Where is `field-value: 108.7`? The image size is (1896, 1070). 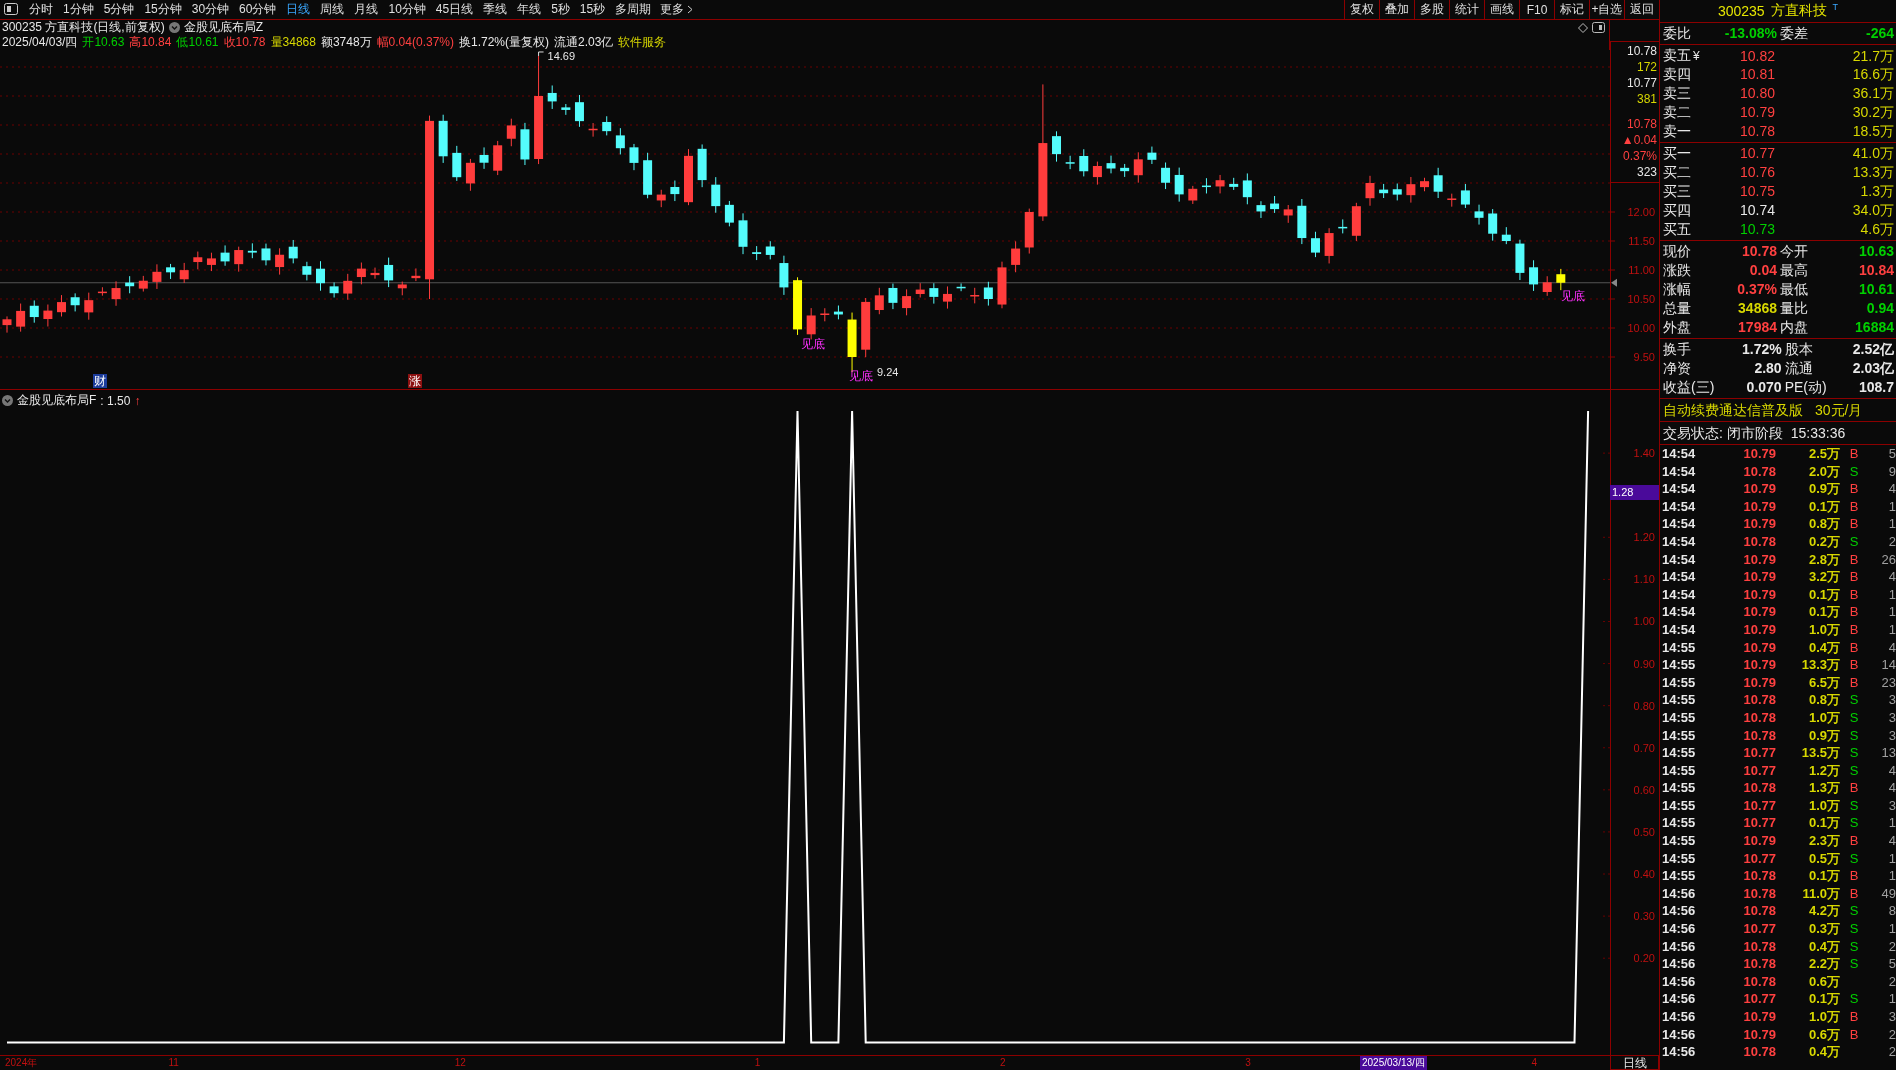
field-value: 108.7 is located at coordinates (1876, 387).